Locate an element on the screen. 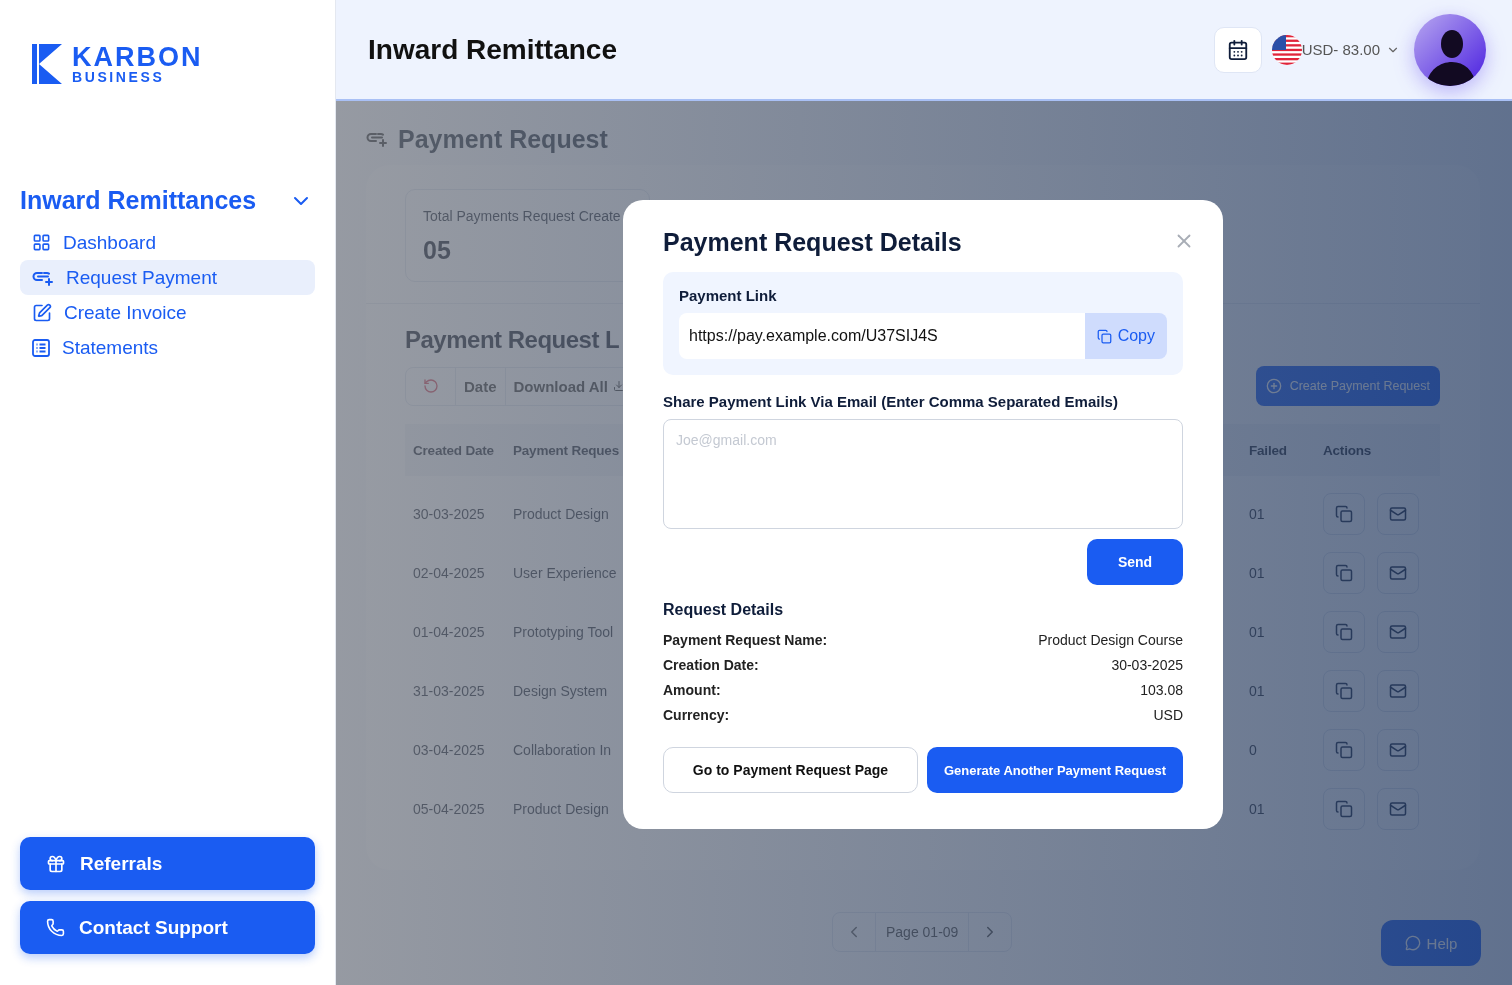 This screenshot has width=1512, height=985. table-cell: 30-03-2025 is located at coordinates (449, 513).